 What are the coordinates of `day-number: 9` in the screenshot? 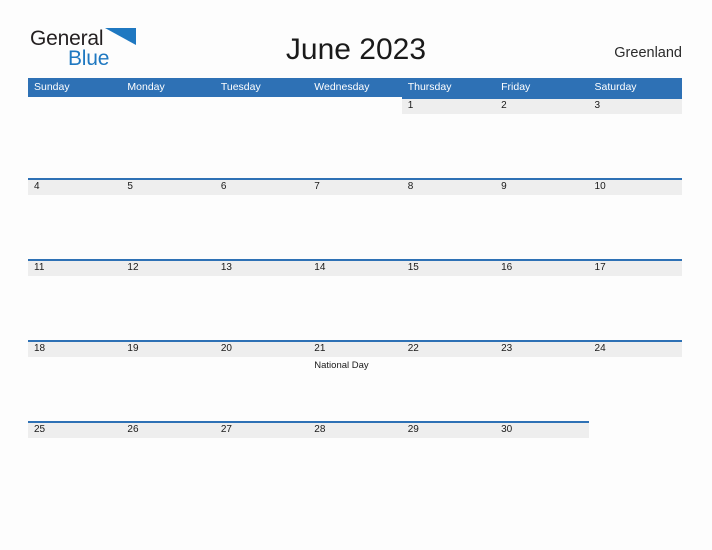 It's located at (504, 186).